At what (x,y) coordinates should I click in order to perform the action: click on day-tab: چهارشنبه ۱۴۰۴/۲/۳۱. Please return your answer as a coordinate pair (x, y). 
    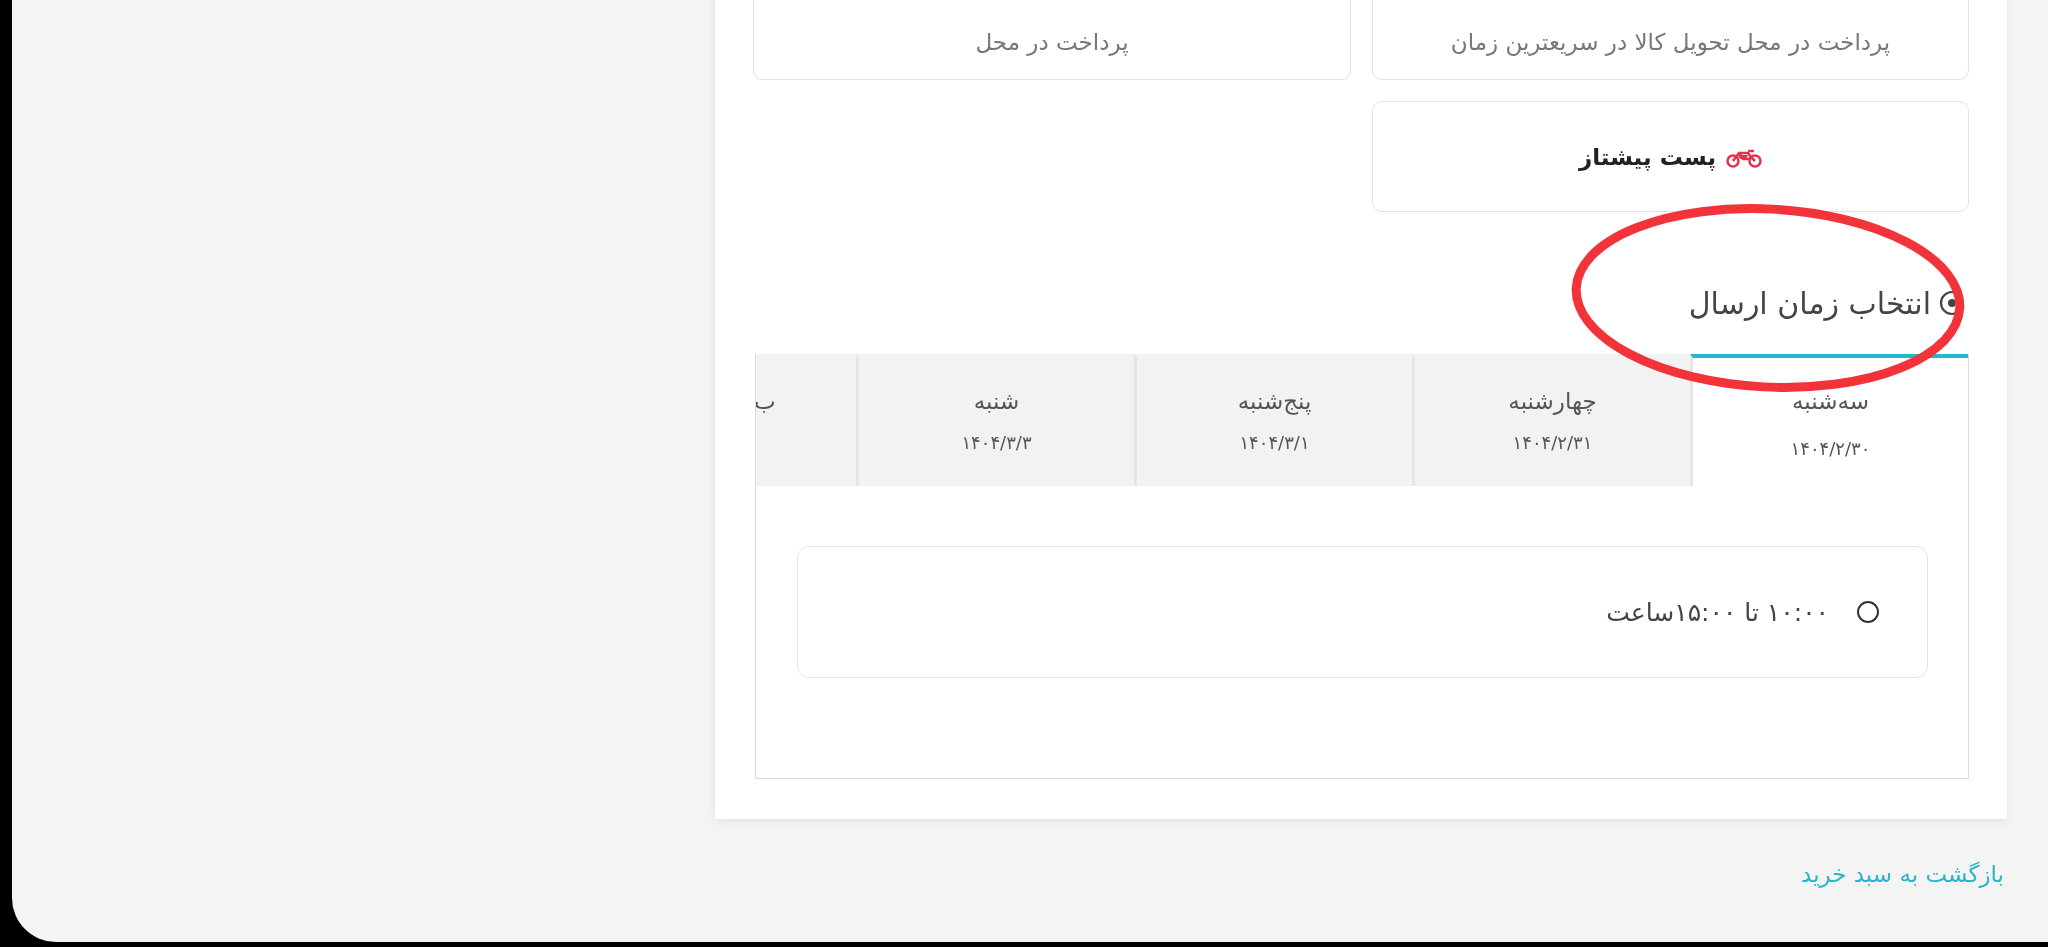
    Looking at the image, I should click on (1551, 420).